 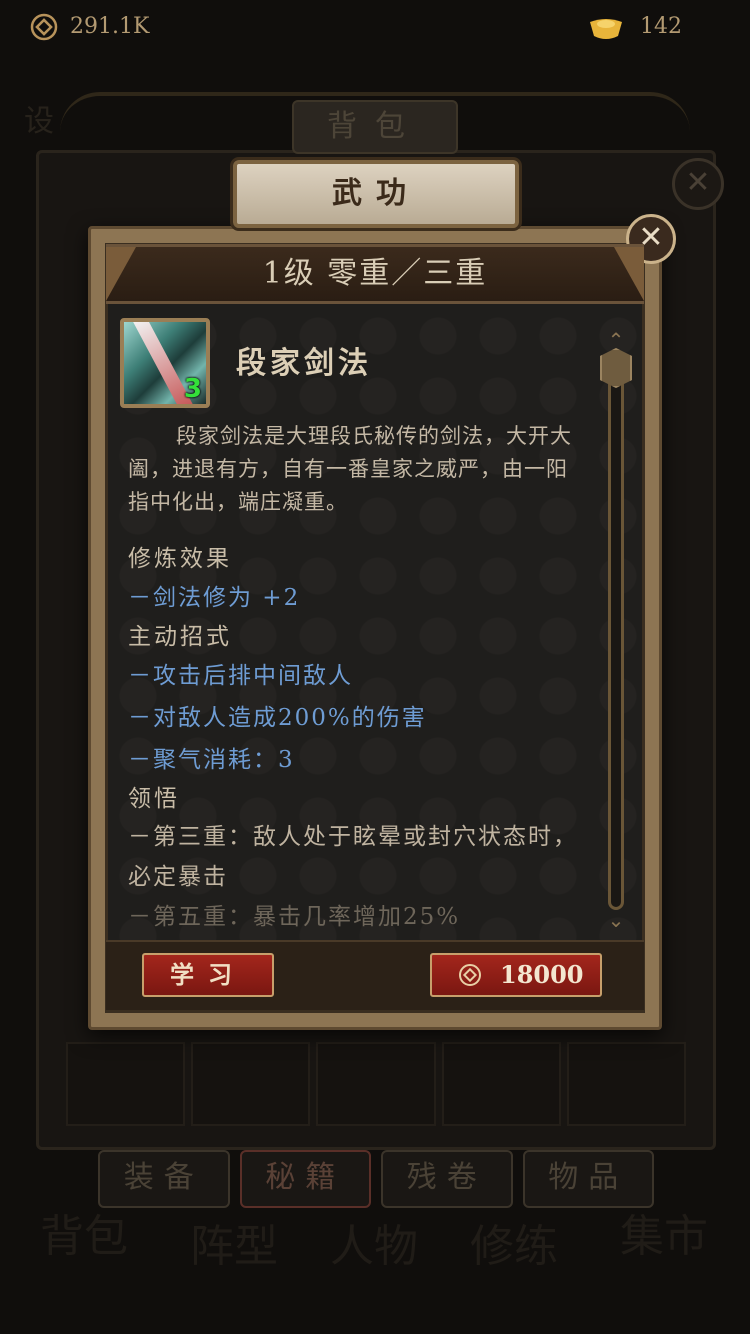 What do you see at coordinates (374, 1242) in the screenshot?
I see `nav-characters: 人物` at bounding box center [374, 1242].